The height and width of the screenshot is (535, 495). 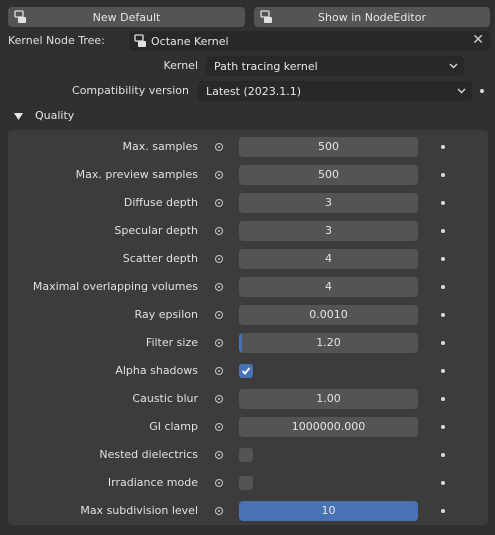 What do you see at coordinates (156, 370) in the screenshot?
I see `property-label: Alpha shadows` at bounding box center [156, 370].